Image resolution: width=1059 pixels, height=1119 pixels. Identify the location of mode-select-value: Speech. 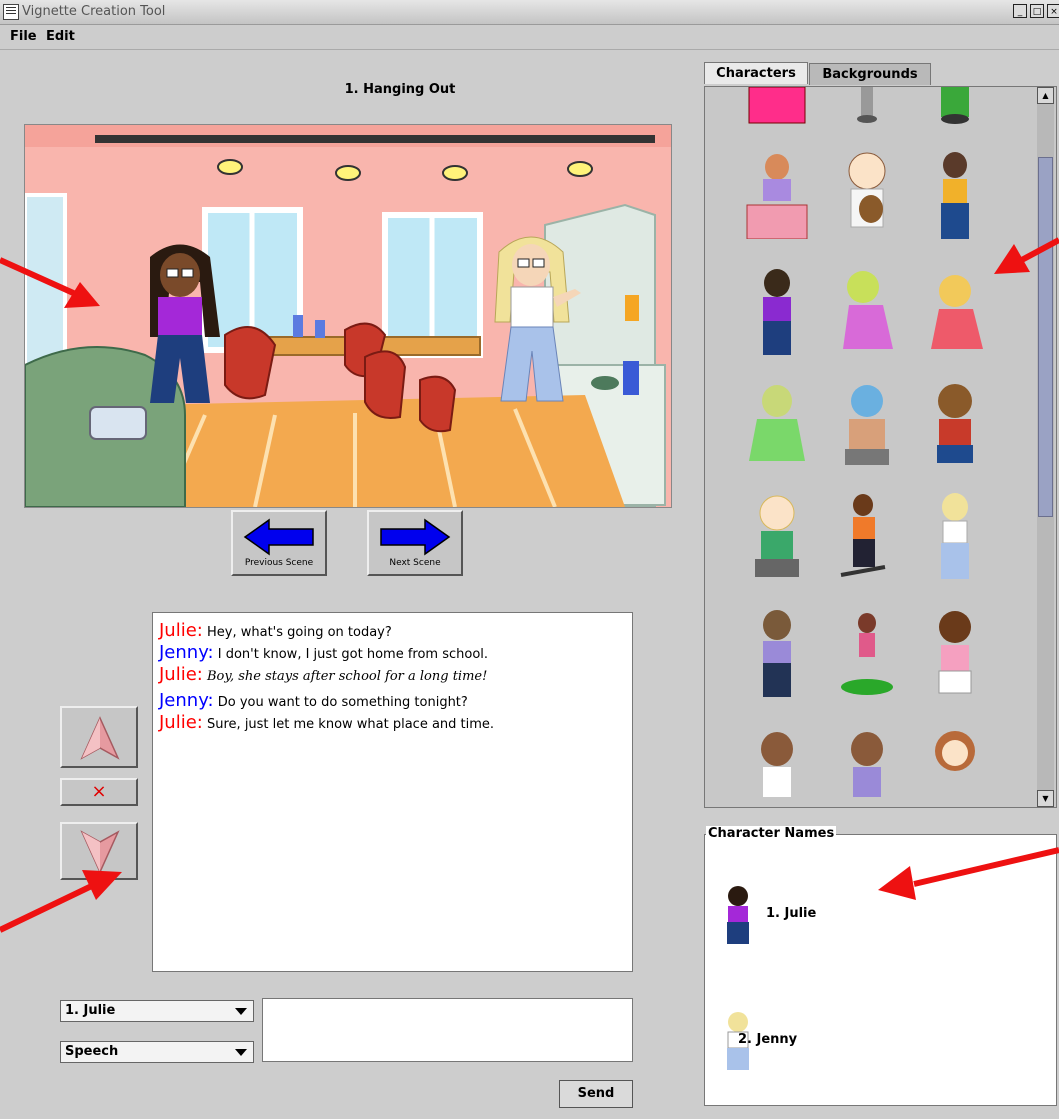
(92, 1051).